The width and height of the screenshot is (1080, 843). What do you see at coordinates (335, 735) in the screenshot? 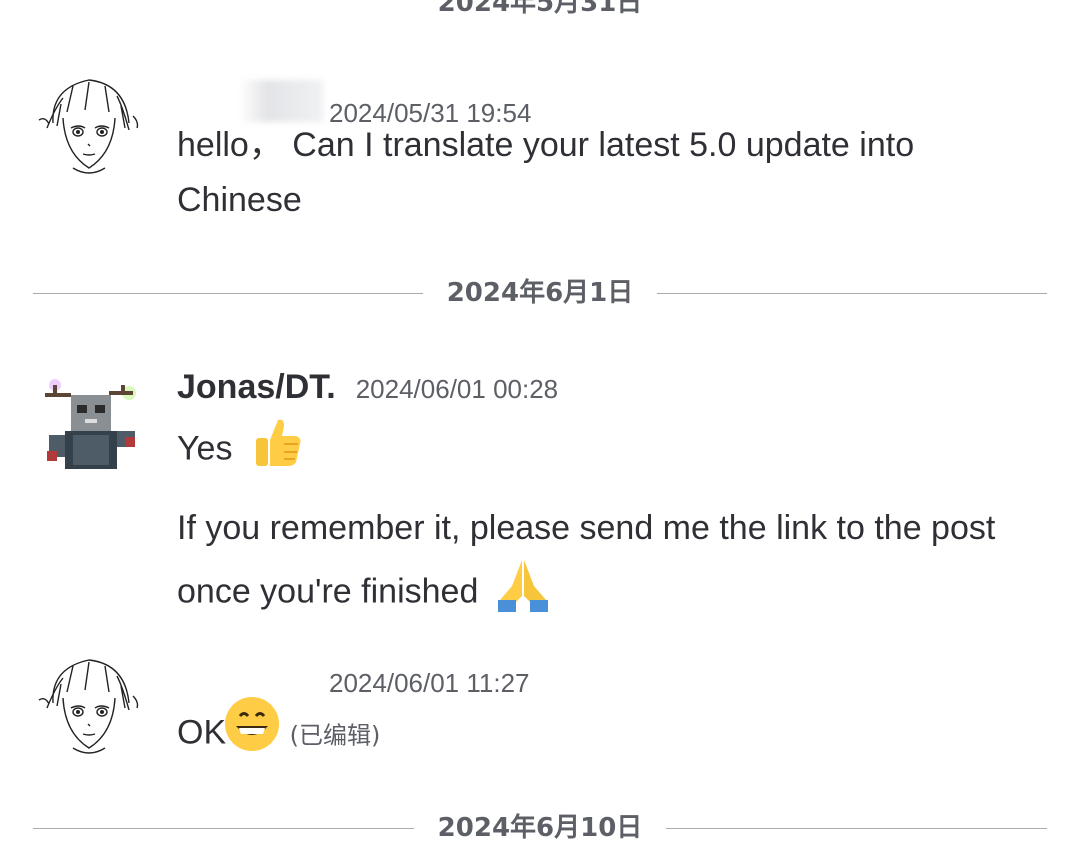
I see `edited-label: (已编辑)` at bounding box center [335, 735].